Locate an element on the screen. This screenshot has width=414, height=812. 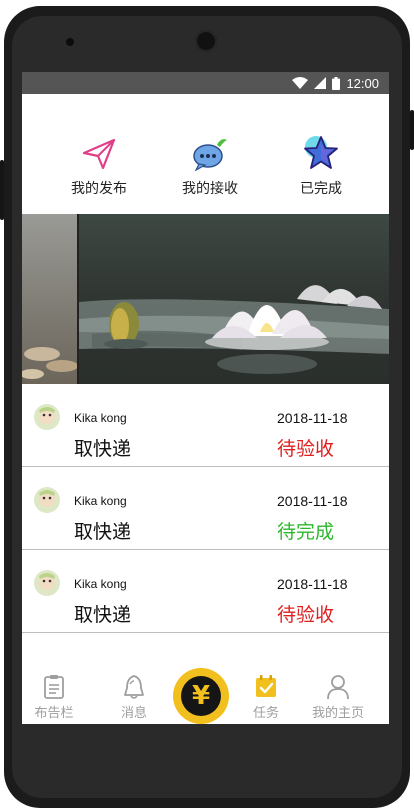
tab-my-home: 我的主页 is located at coordinates (338, 697).